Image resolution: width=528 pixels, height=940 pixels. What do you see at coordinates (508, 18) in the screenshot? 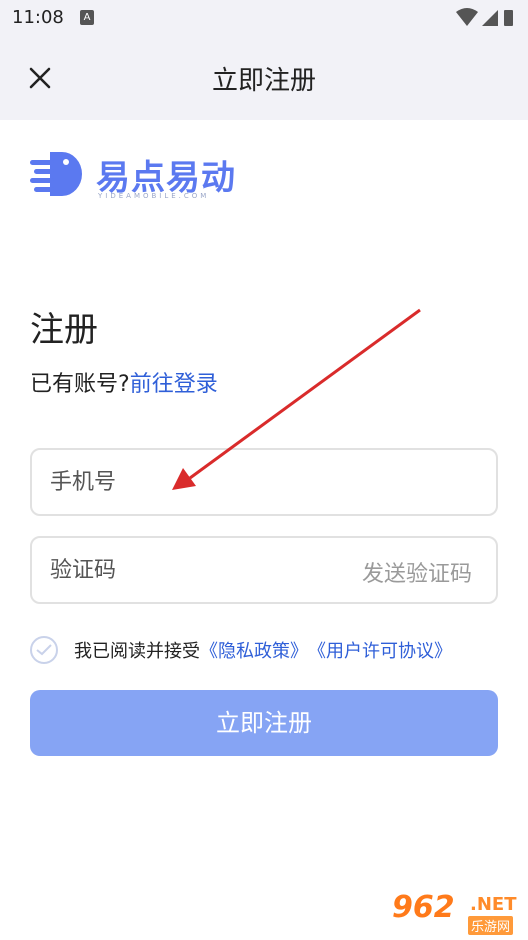
I see `battery-icon` at bounding box center [508, 18].